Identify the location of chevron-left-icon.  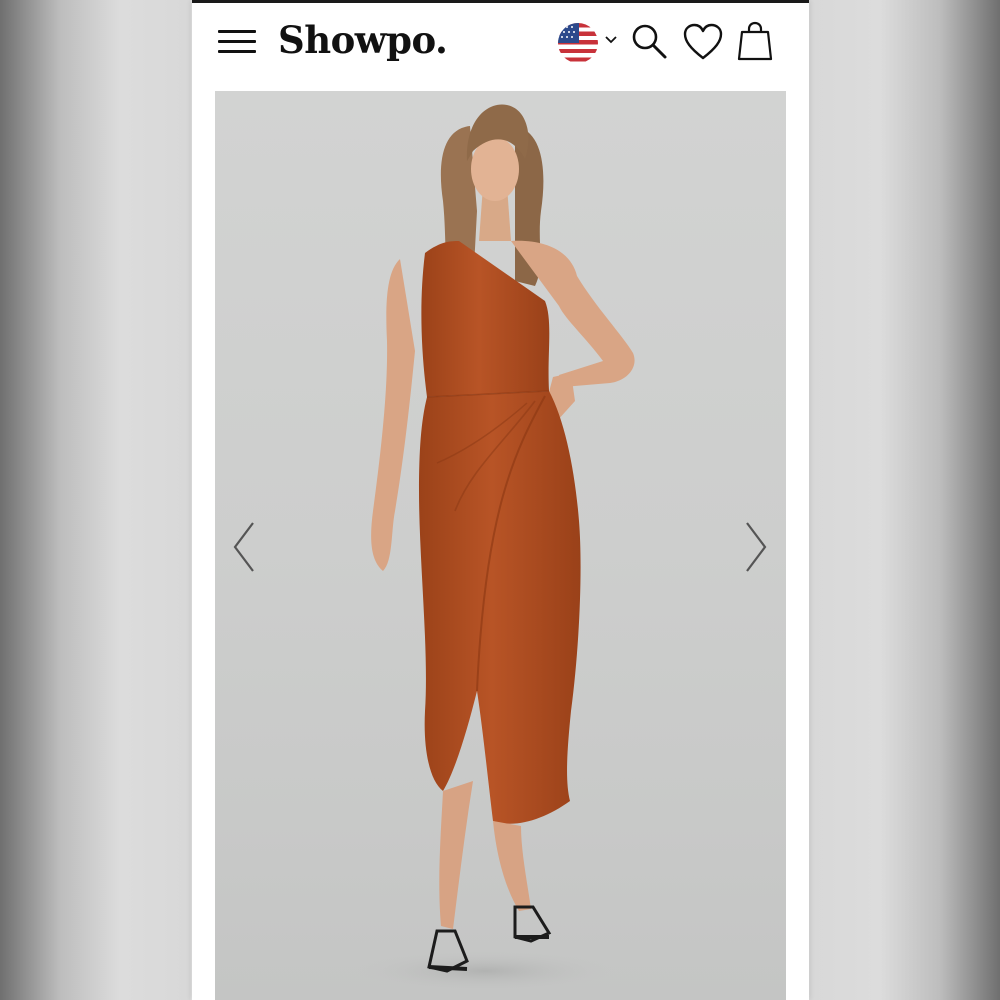
(244, 547).